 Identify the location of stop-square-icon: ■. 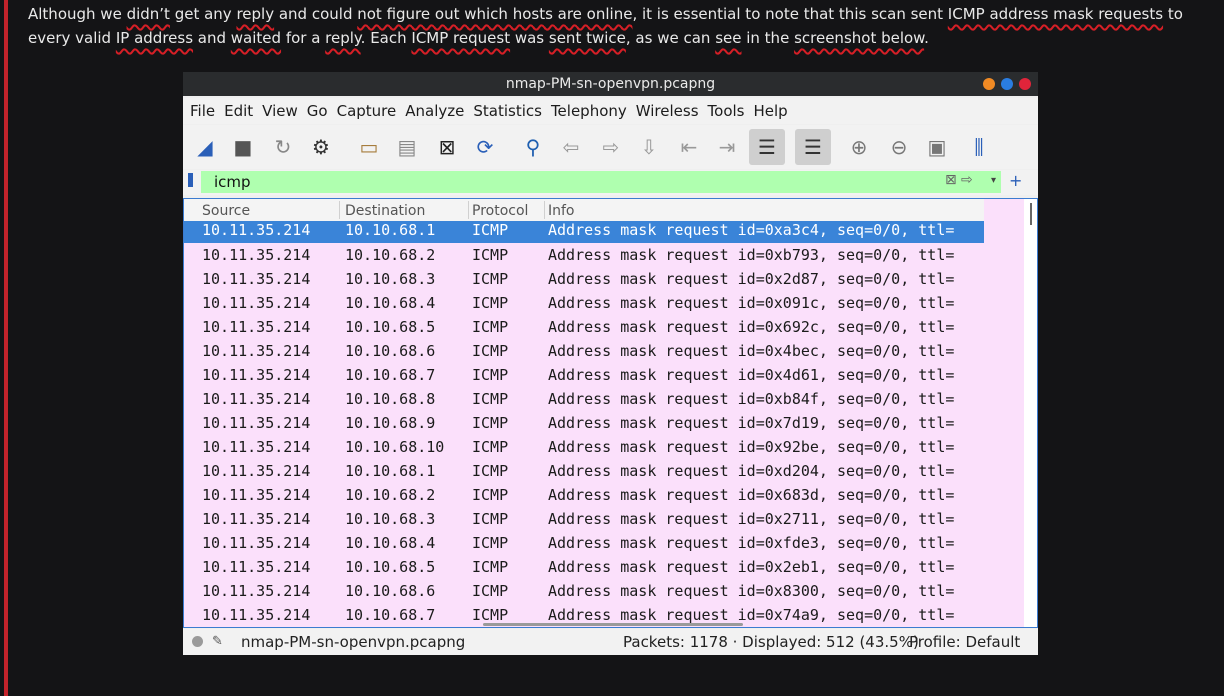
(243, 147).